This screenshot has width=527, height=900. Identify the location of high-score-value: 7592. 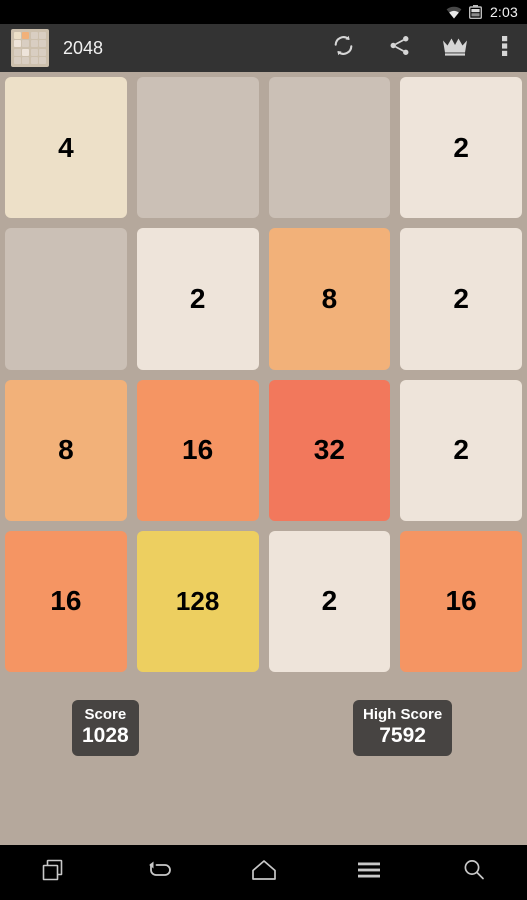
(402, 735).